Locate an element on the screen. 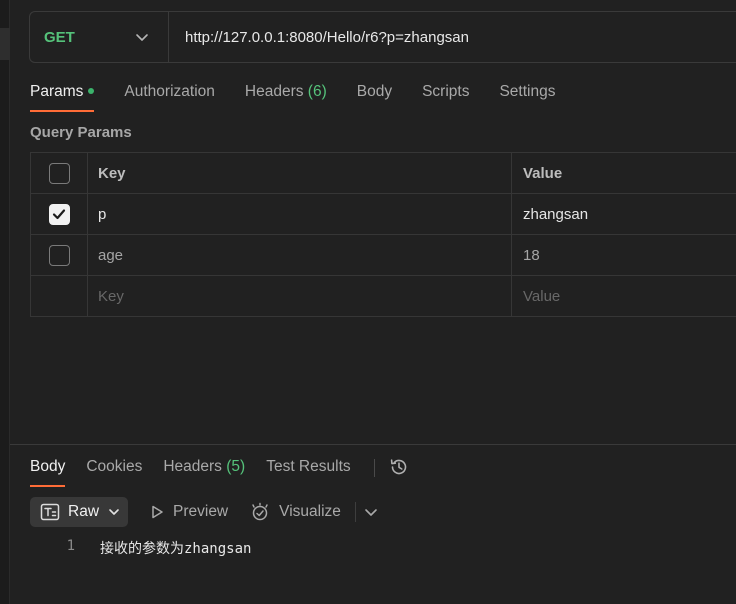 This screenshot has width=736, height=604. param-value-field: zhangsan is located at coordinates (624, 214).